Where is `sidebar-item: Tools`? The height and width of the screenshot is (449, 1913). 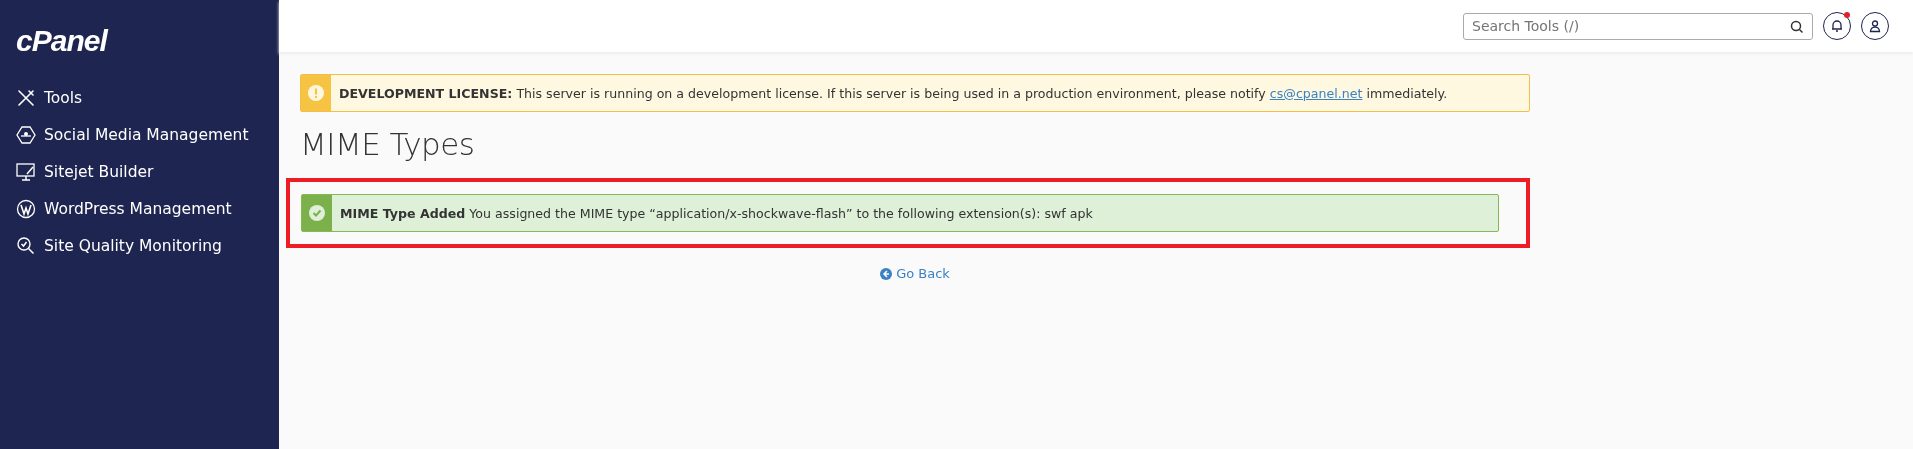
sidebar-item: Tools is located at coordinates (139, 98).